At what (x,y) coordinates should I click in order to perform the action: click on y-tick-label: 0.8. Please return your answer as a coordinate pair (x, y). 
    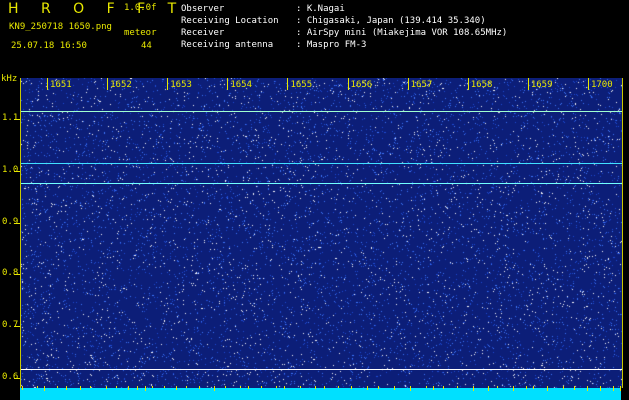
    Looking at the image, I should click on (10, 273).